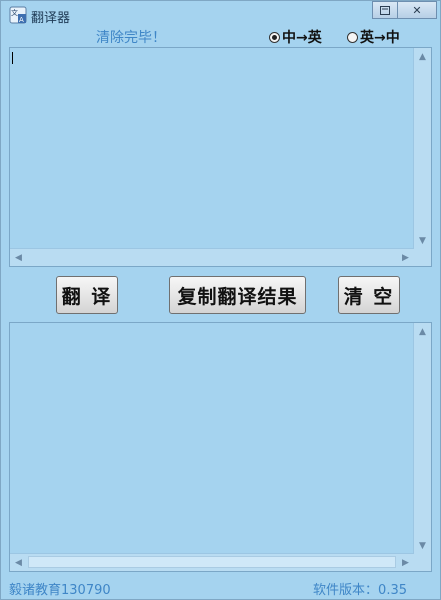 This screenshot has height=600, width=441. Describe the element at coordinates (87, 295) in the screenshot. I see `translate-button: 翻 译` at that location.